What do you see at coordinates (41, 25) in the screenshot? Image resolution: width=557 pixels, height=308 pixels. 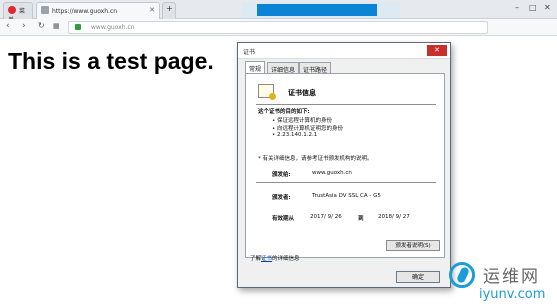 I see `reload-icon: ↻` at bounding box center [41, 25].